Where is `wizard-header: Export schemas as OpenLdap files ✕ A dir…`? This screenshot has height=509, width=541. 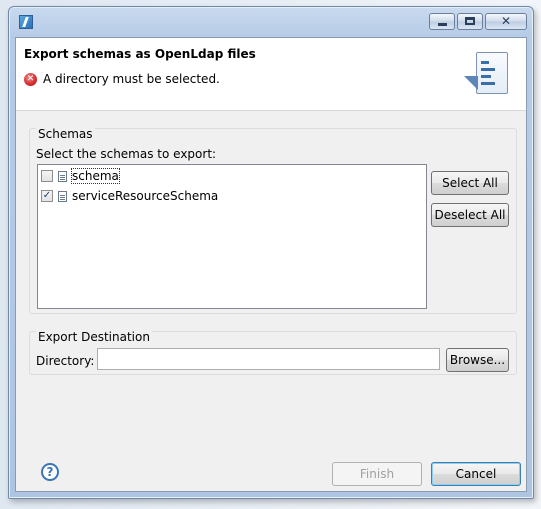 wizard-header: Export schemas as OpenLdap files ✕ A dir… is located at coordinates (271, 74).